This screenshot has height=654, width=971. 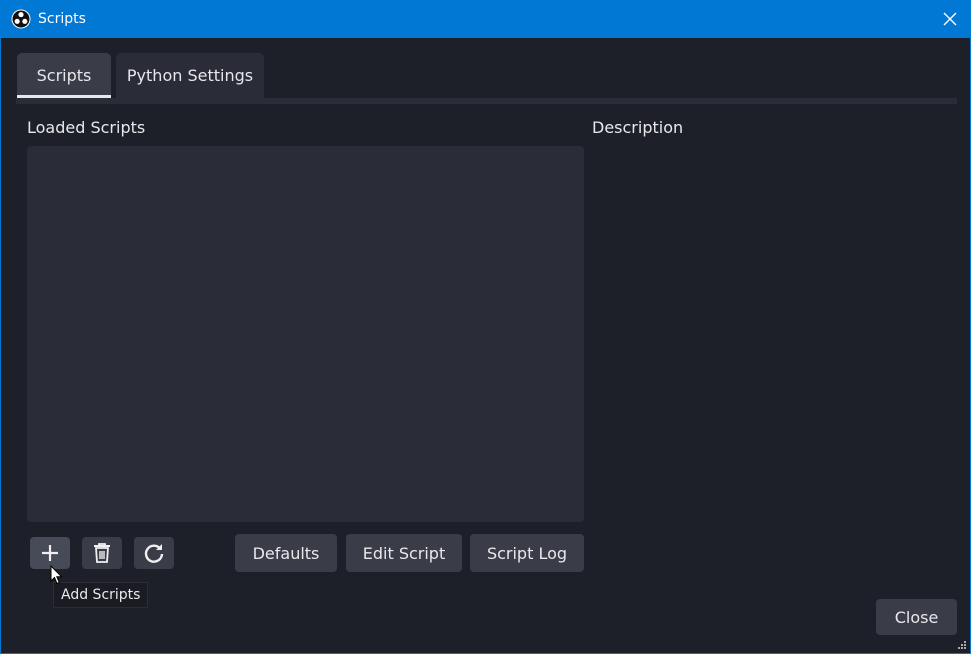 I want to click on defaults-button: Defaults, so click(x=286, y=553).